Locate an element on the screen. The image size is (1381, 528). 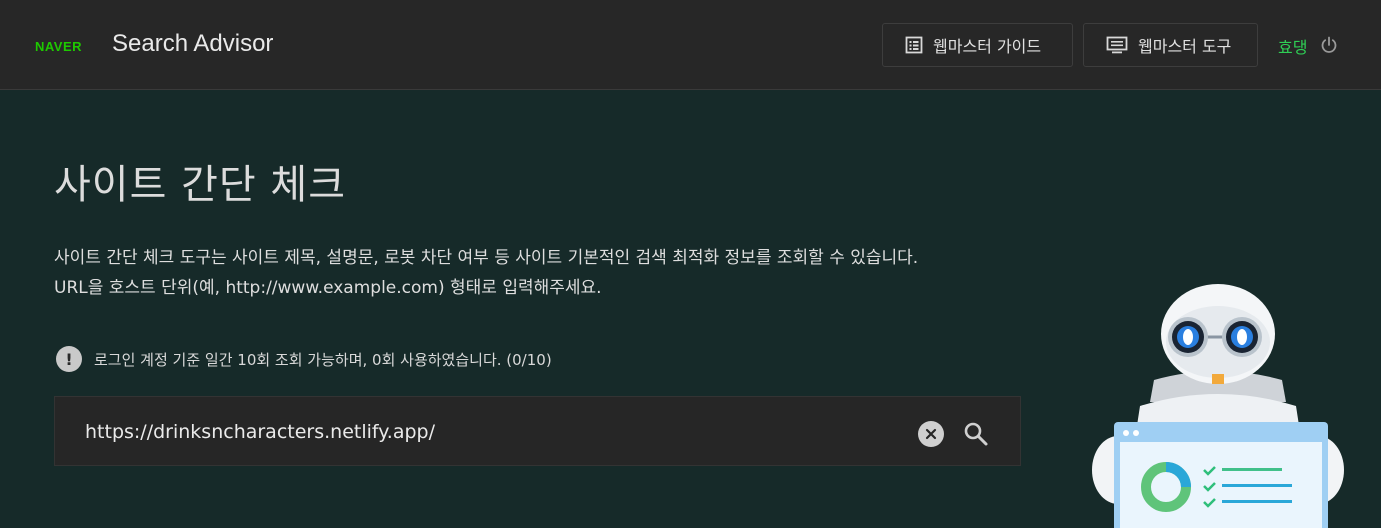
search-icon is located at coordinates (976, 434).